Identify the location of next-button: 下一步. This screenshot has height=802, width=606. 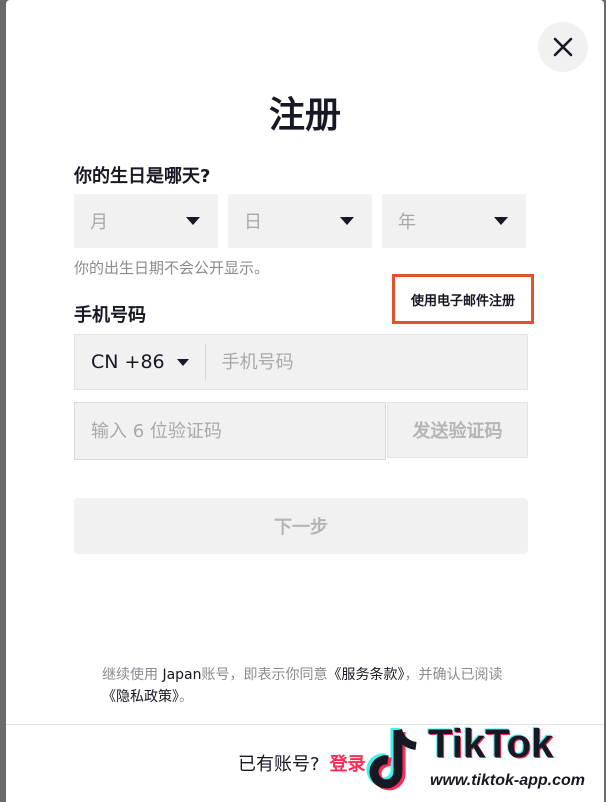
(301, 526).